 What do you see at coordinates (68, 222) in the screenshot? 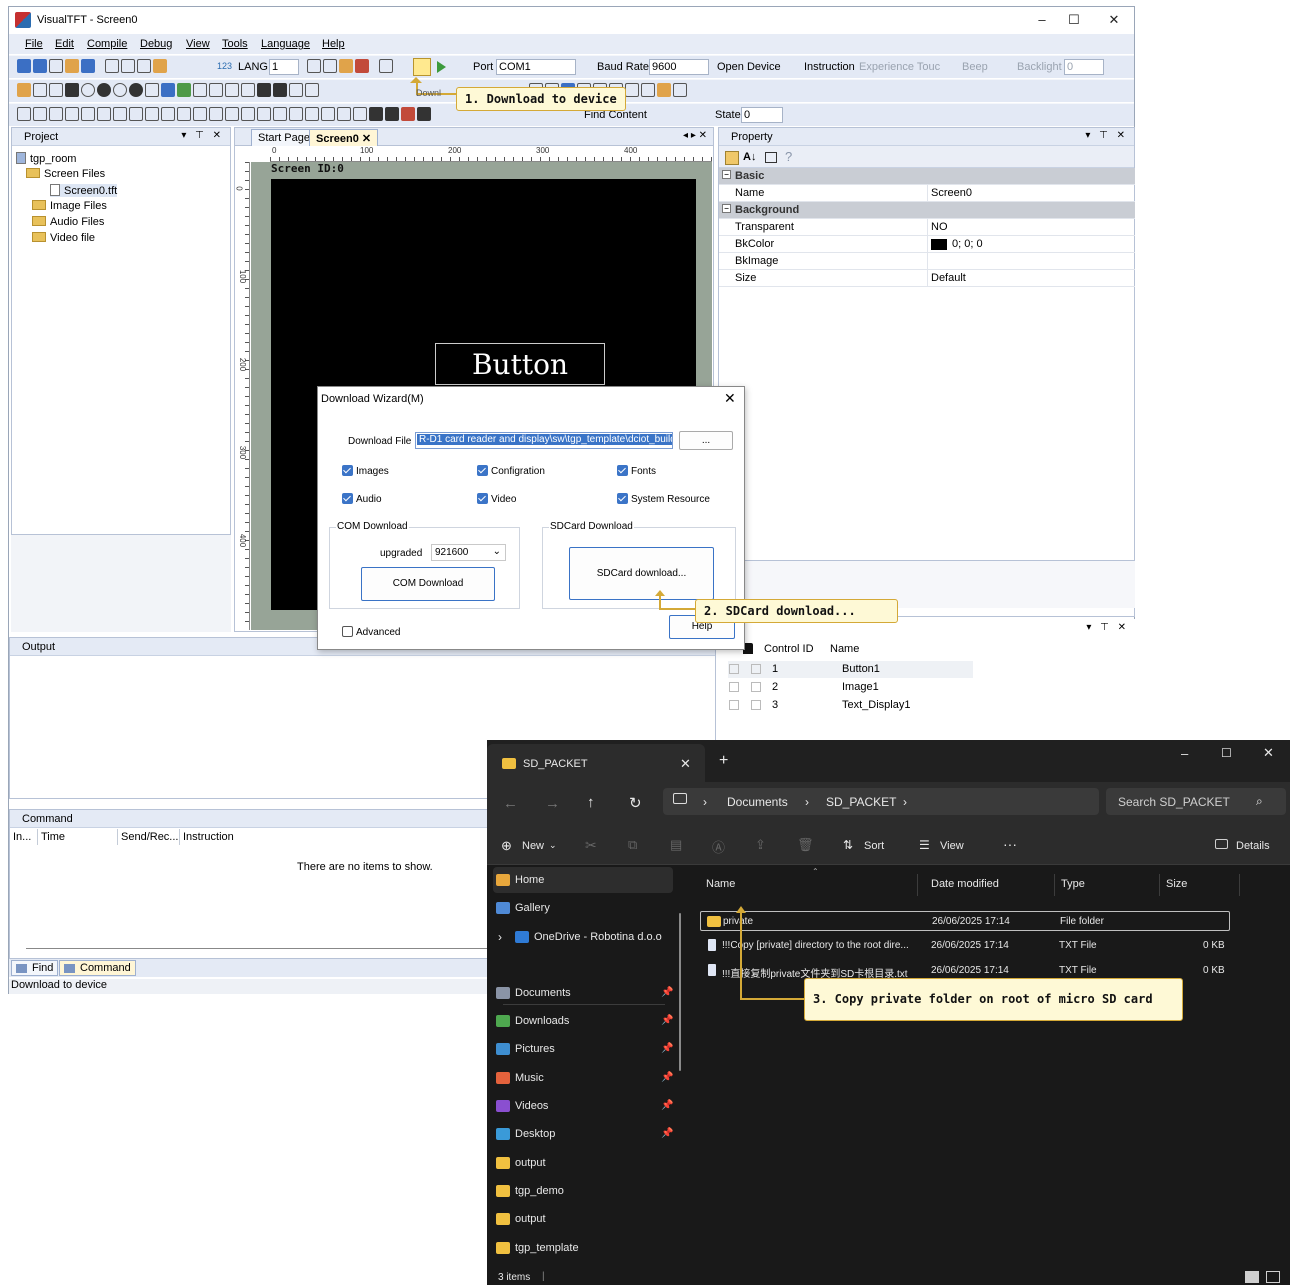
I see `tree-item-audio-files: Audio Files` at bounding box center [68, 222].